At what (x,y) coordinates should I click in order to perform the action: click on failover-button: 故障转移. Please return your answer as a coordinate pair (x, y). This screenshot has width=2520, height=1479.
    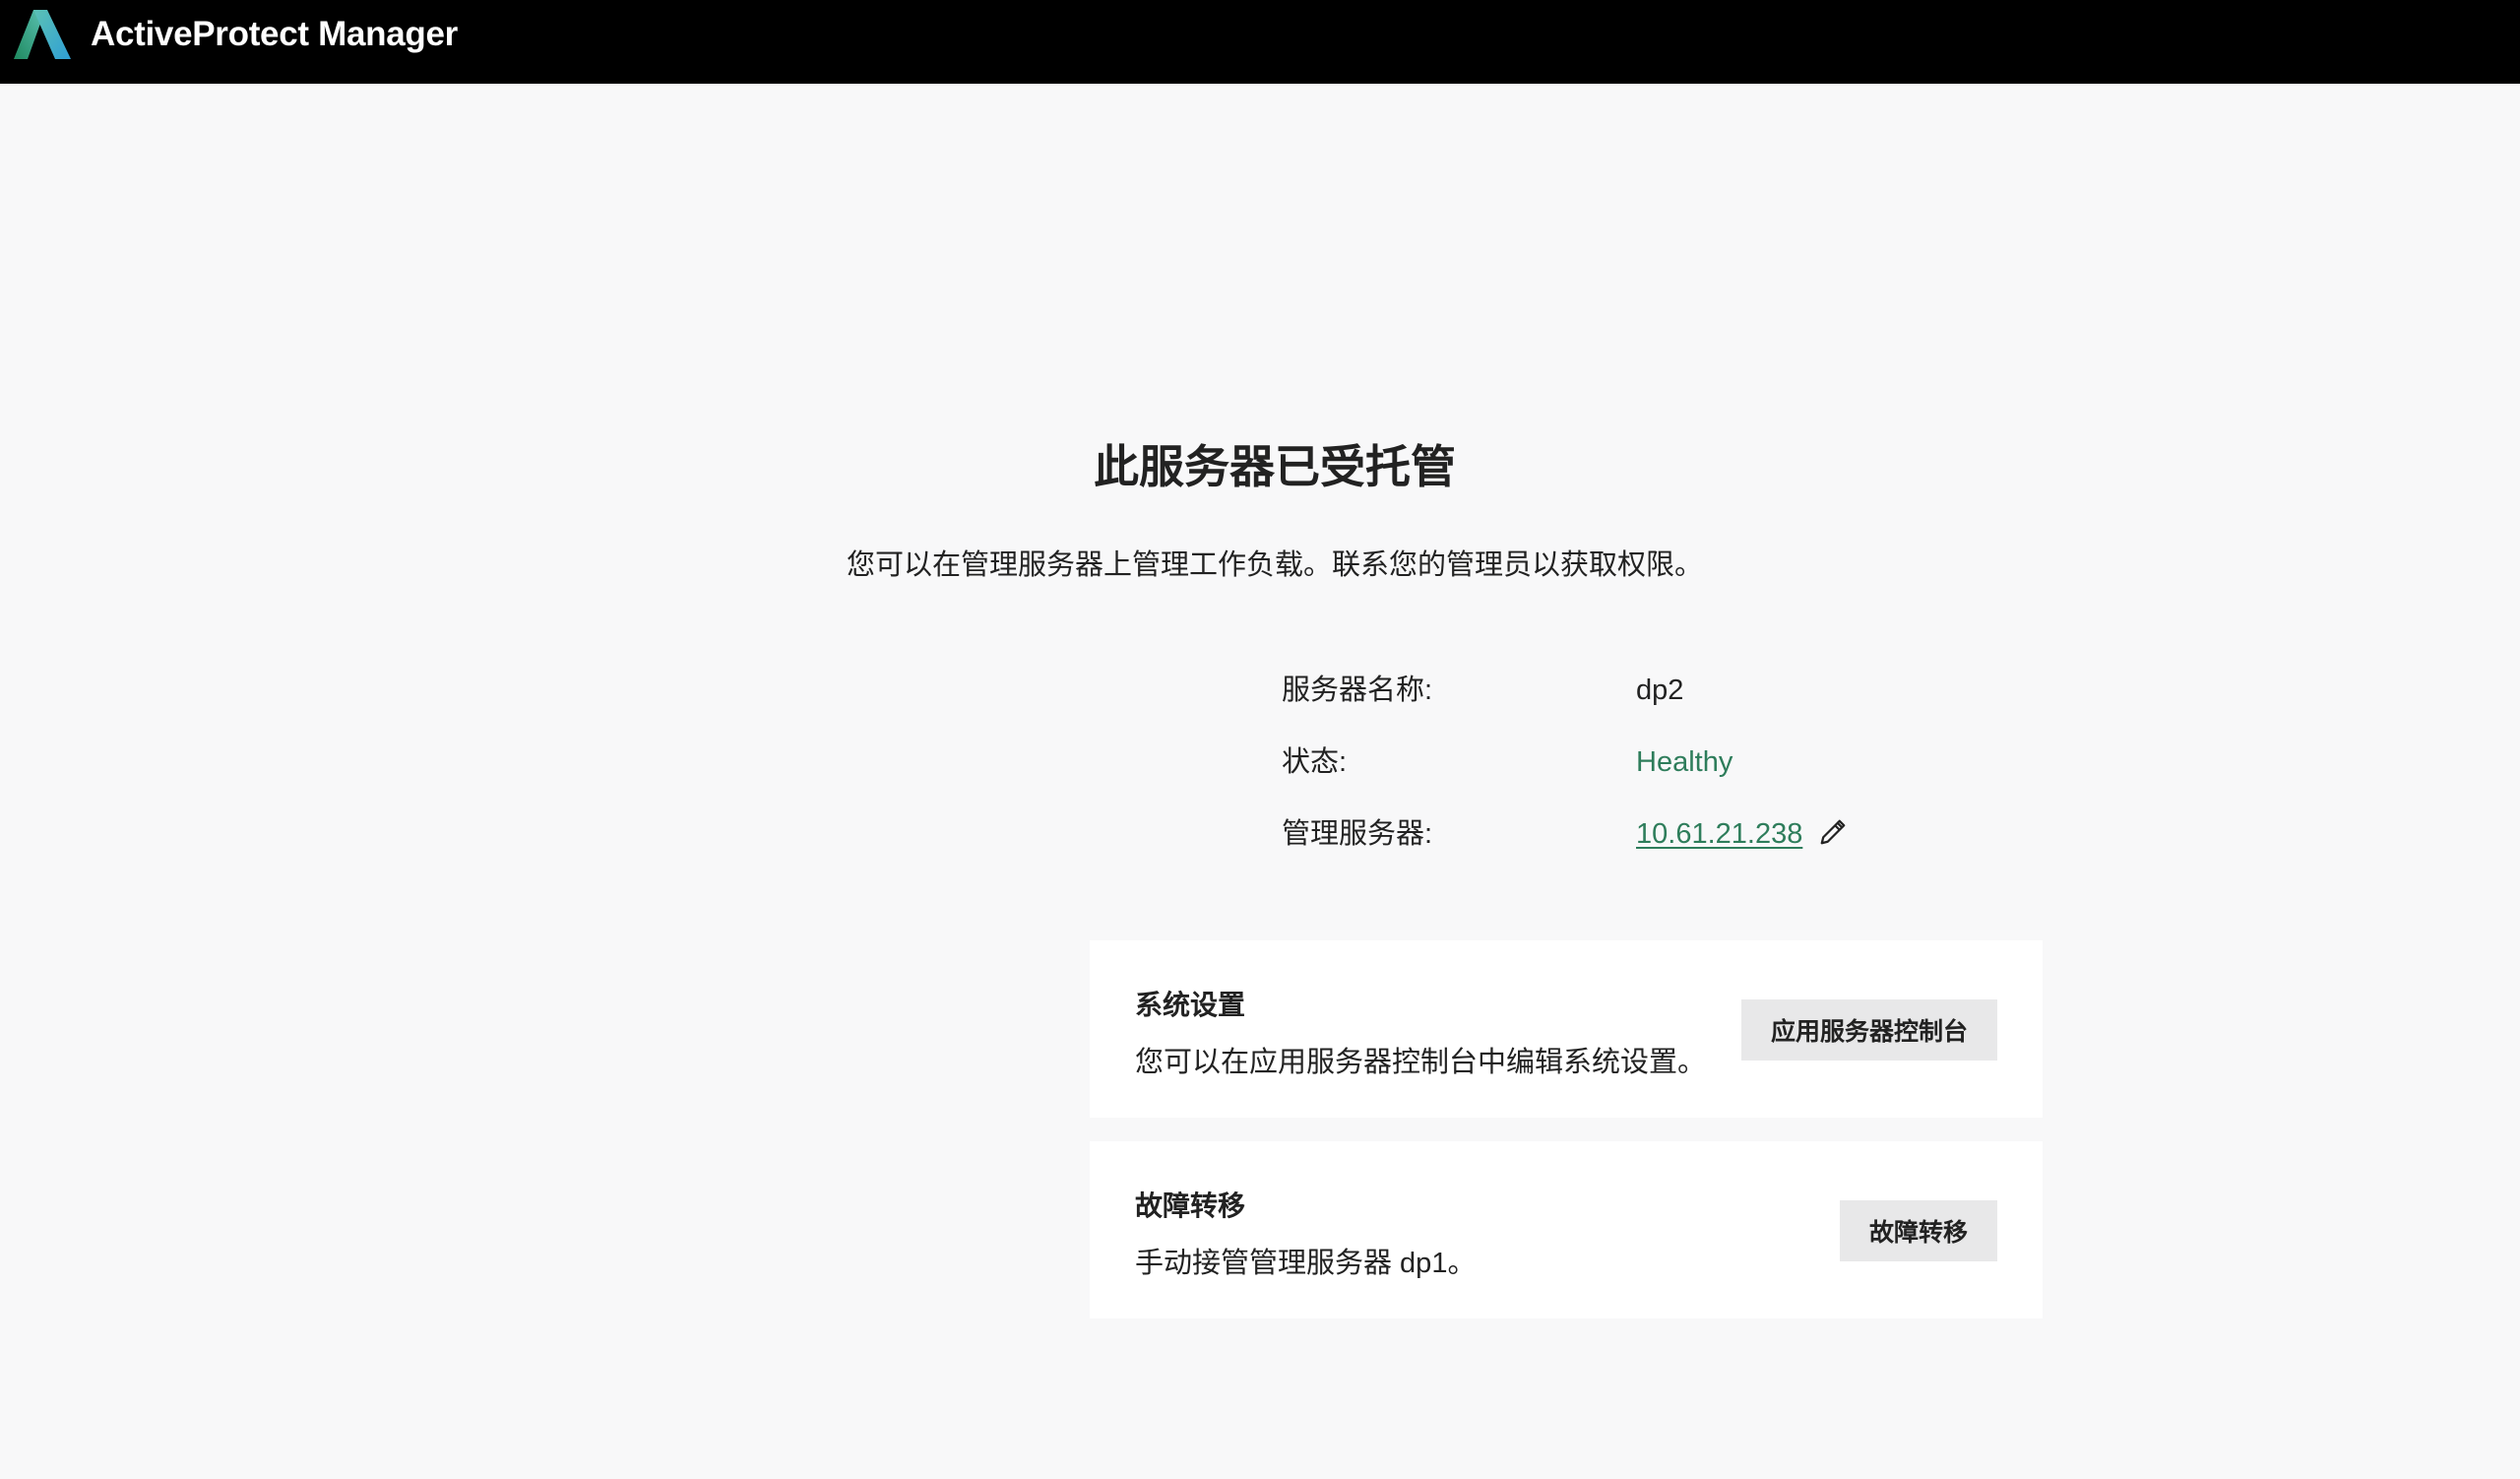
    Looking at the image, I should click on (1918, 1230).